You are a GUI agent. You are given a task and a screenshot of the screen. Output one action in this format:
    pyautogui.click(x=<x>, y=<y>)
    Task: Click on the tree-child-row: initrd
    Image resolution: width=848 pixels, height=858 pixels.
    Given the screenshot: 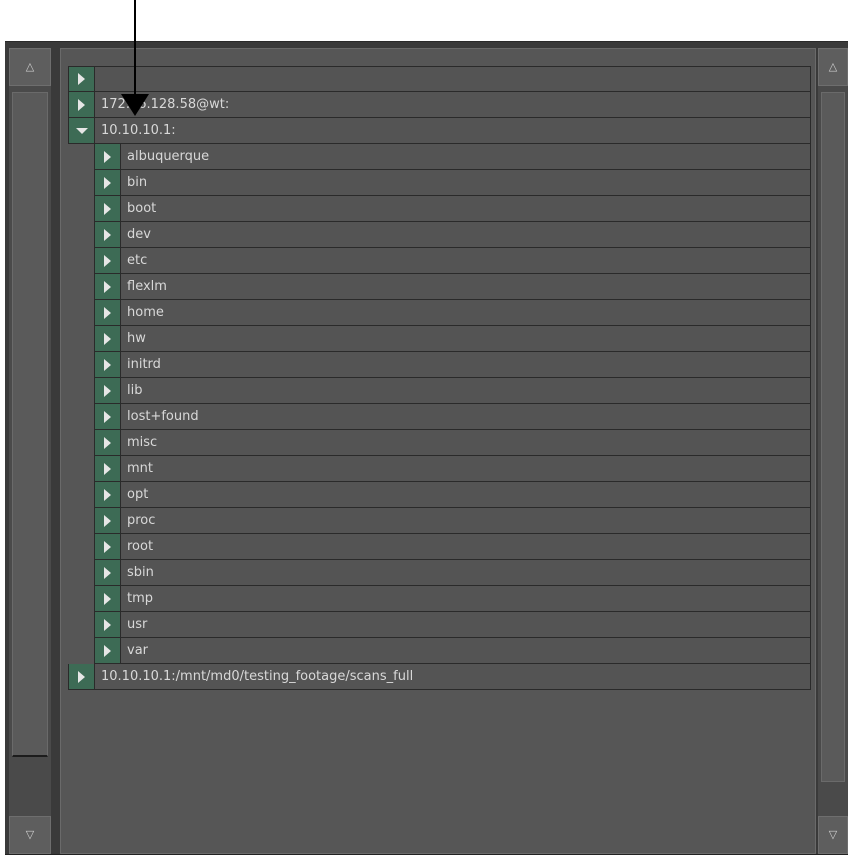 What is the action you would take?
    pyautogui.click(x=439, y=365)
    